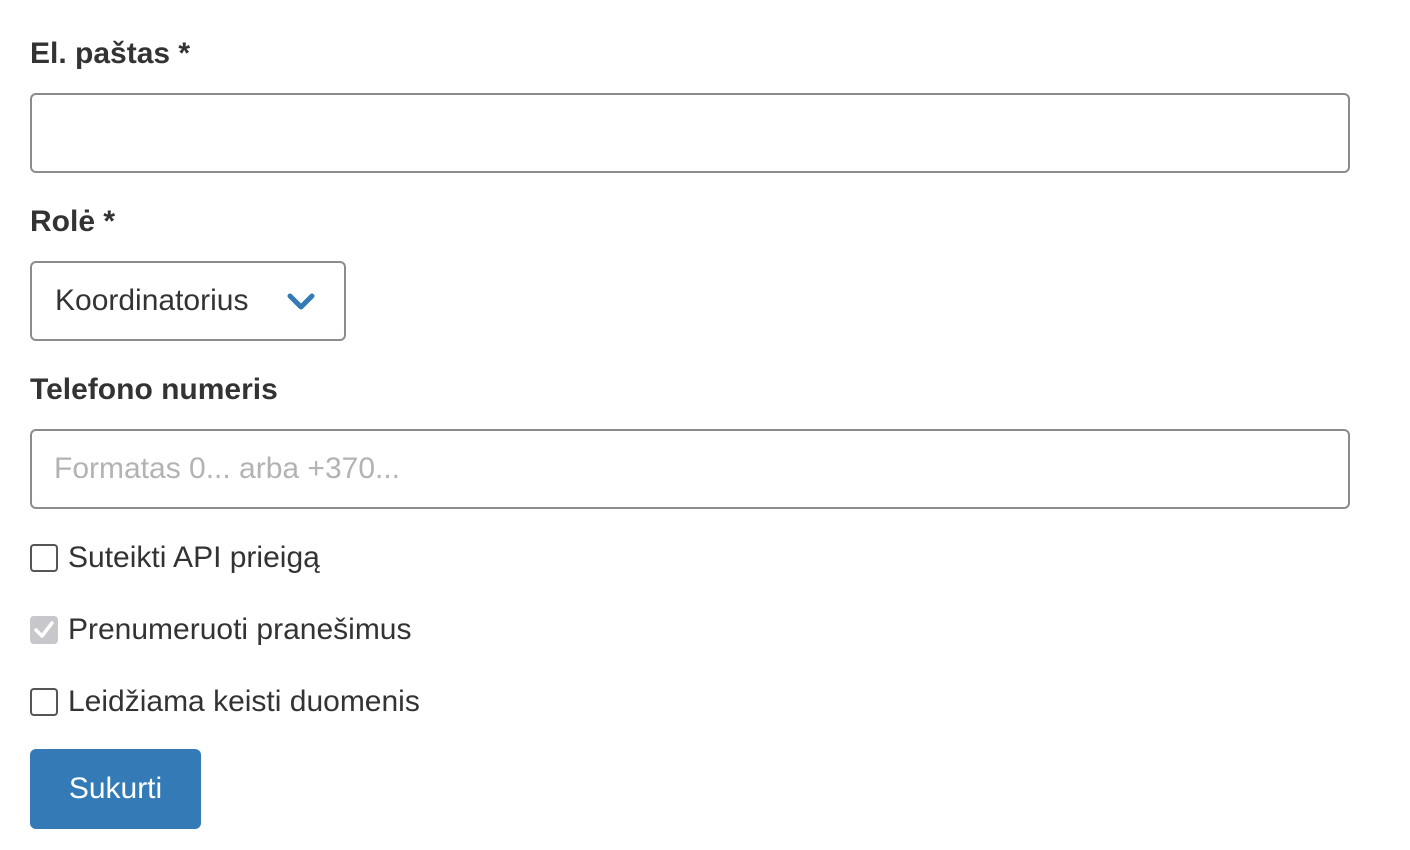 Image resolution: width=1410 pixels, height=850 pixels. Describe the element at coordinates (115, 789) in the screenshot. I see `create-button: Sukurti` at that location.